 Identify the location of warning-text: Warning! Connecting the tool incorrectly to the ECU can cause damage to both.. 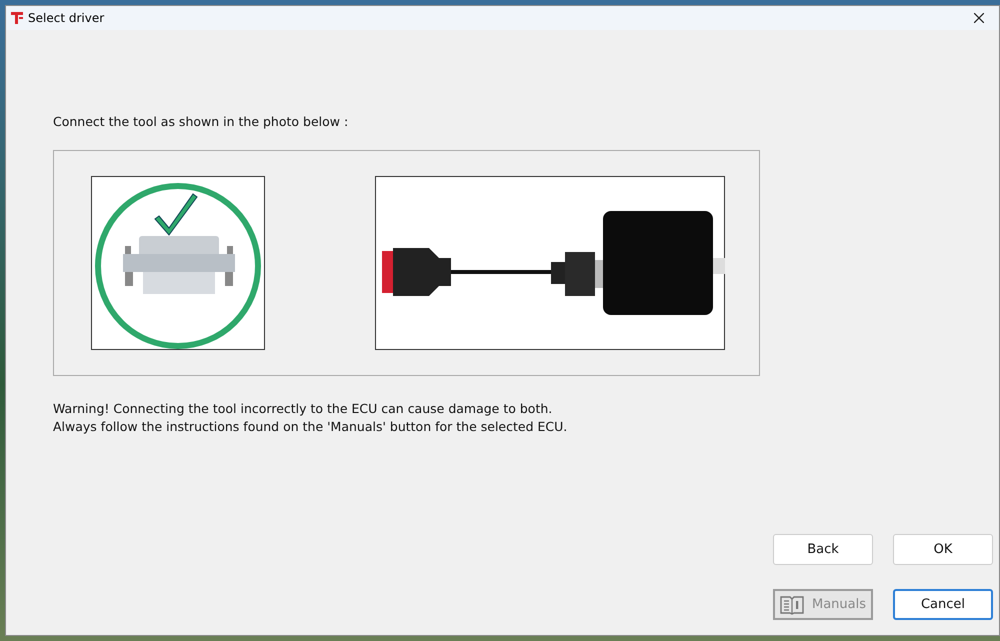
(302, 409).